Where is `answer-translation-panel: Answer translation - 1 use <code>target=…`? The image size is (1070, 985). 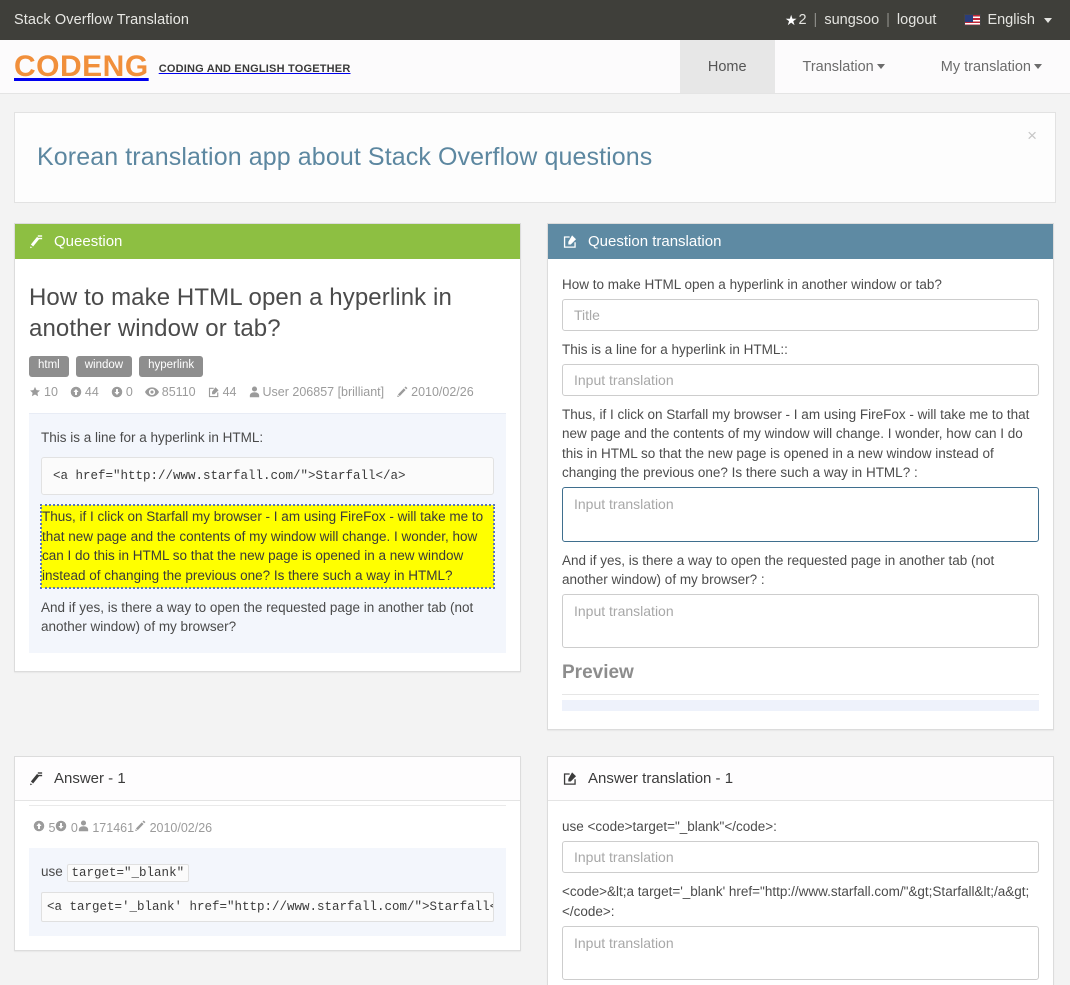
answer-translation-panel: Answer translation - 1 use <code>target=… is located at coordinates (800, 870).